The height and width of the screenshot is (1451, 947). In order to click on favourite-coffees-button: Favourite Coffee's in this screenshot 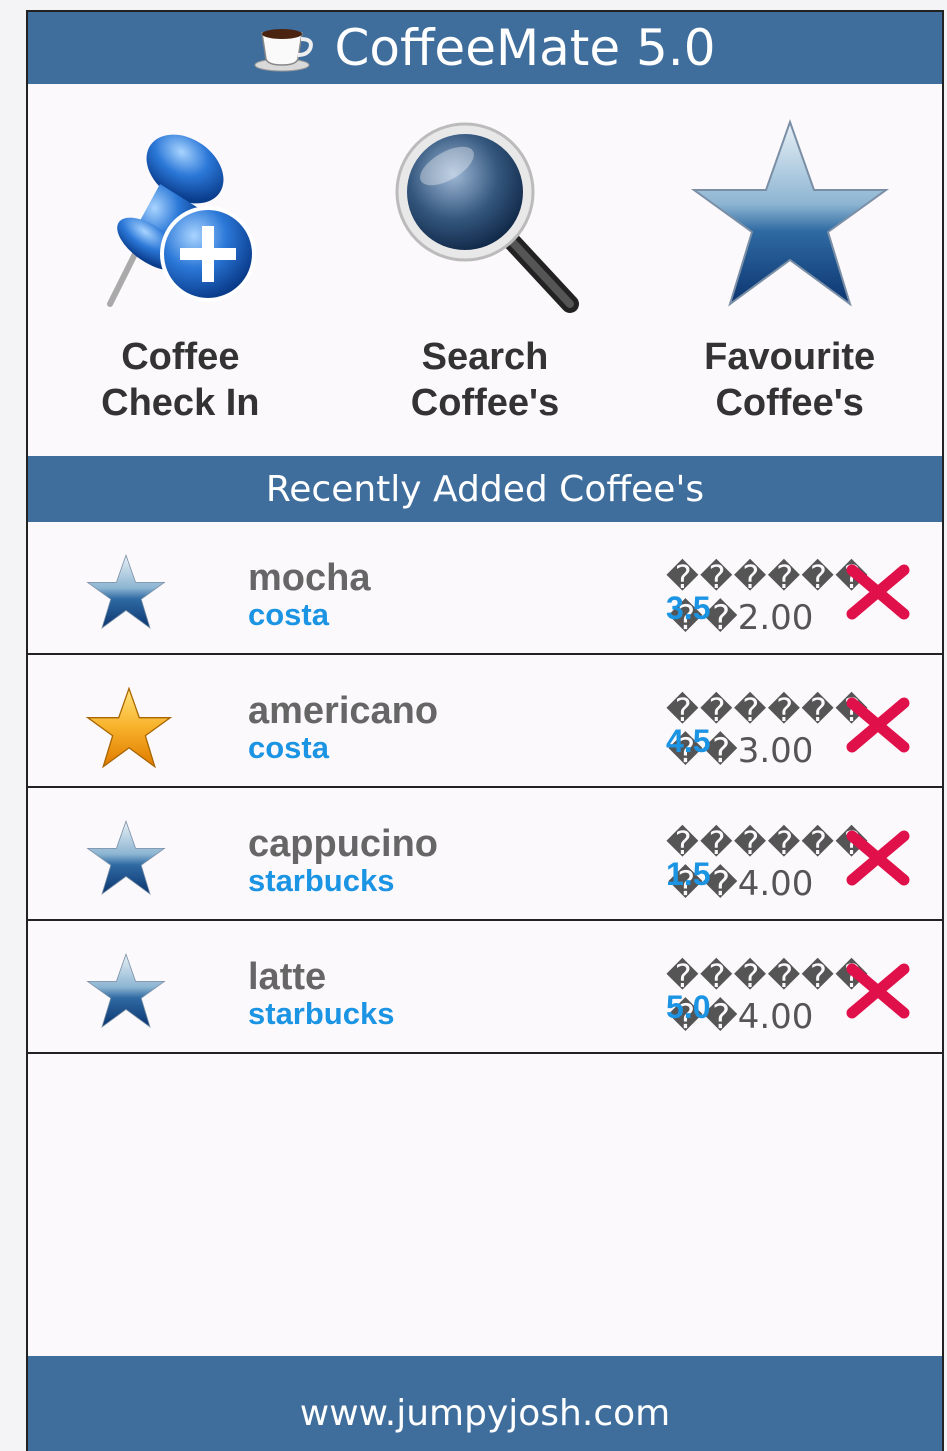, I will do `click(789, 270)`.